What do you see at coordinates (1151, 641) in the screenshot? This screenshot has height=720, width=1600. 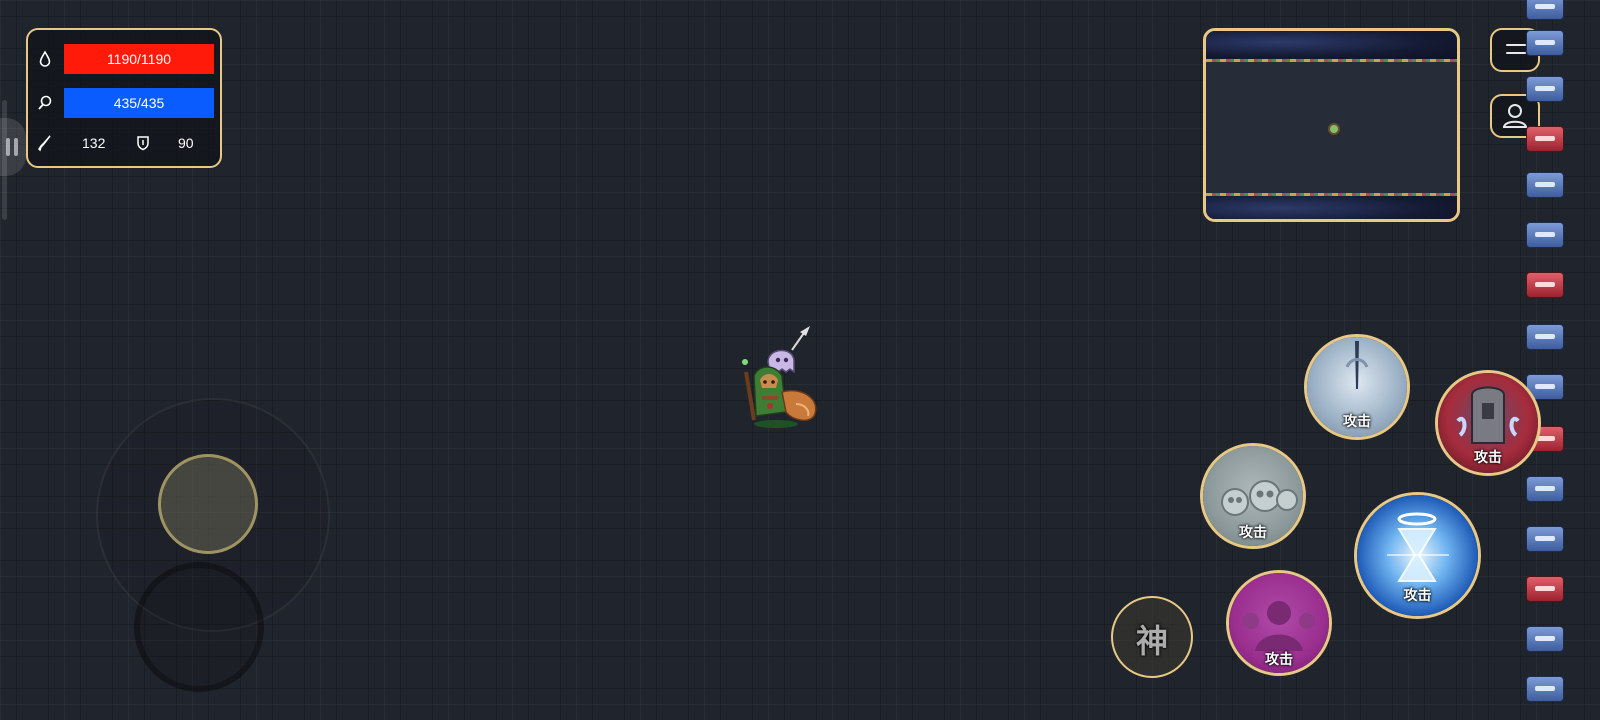 I see `special-skill-label: 神` at bounding box center [1151, 641].